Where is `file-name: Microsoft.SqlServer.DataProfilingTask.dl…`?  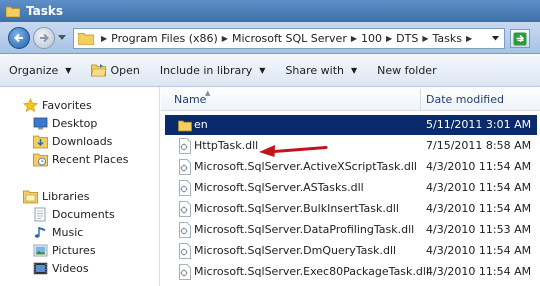 file-name: Microsoft.SqlServer.DataProfilingTask.dl… is located at coordinates (304, 229).